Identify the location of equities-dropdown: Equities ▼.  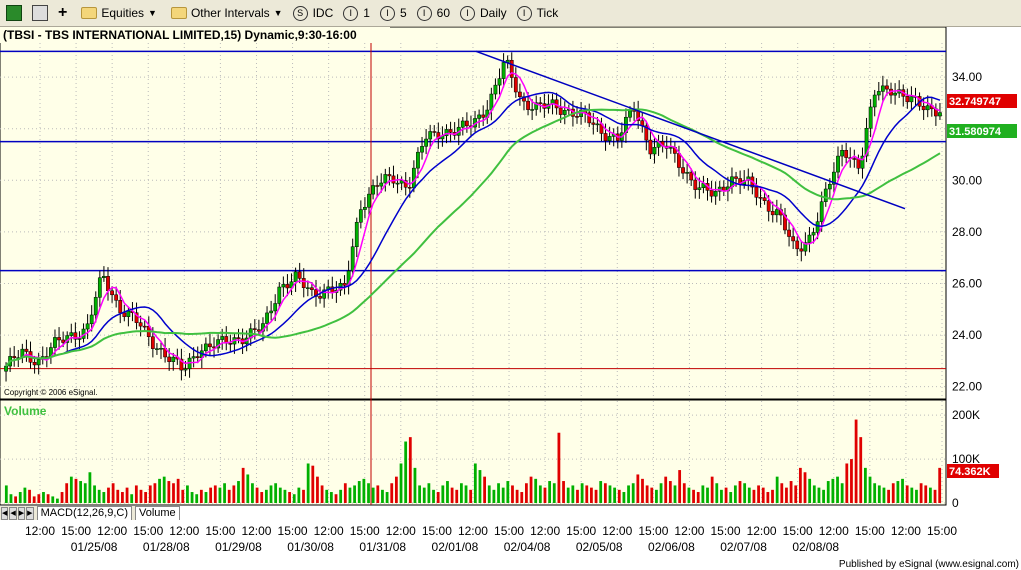
(119, 13).